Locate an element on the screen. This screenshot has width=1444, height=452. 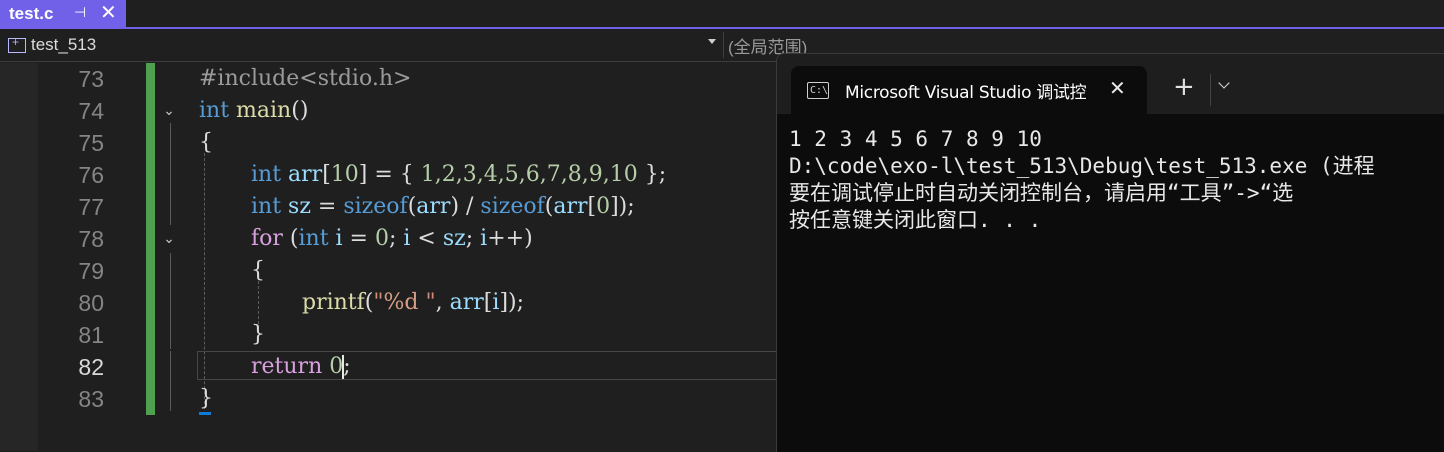
document-tab-strip: test.c ⊣ ✕ is located at coordinates (722, 14).